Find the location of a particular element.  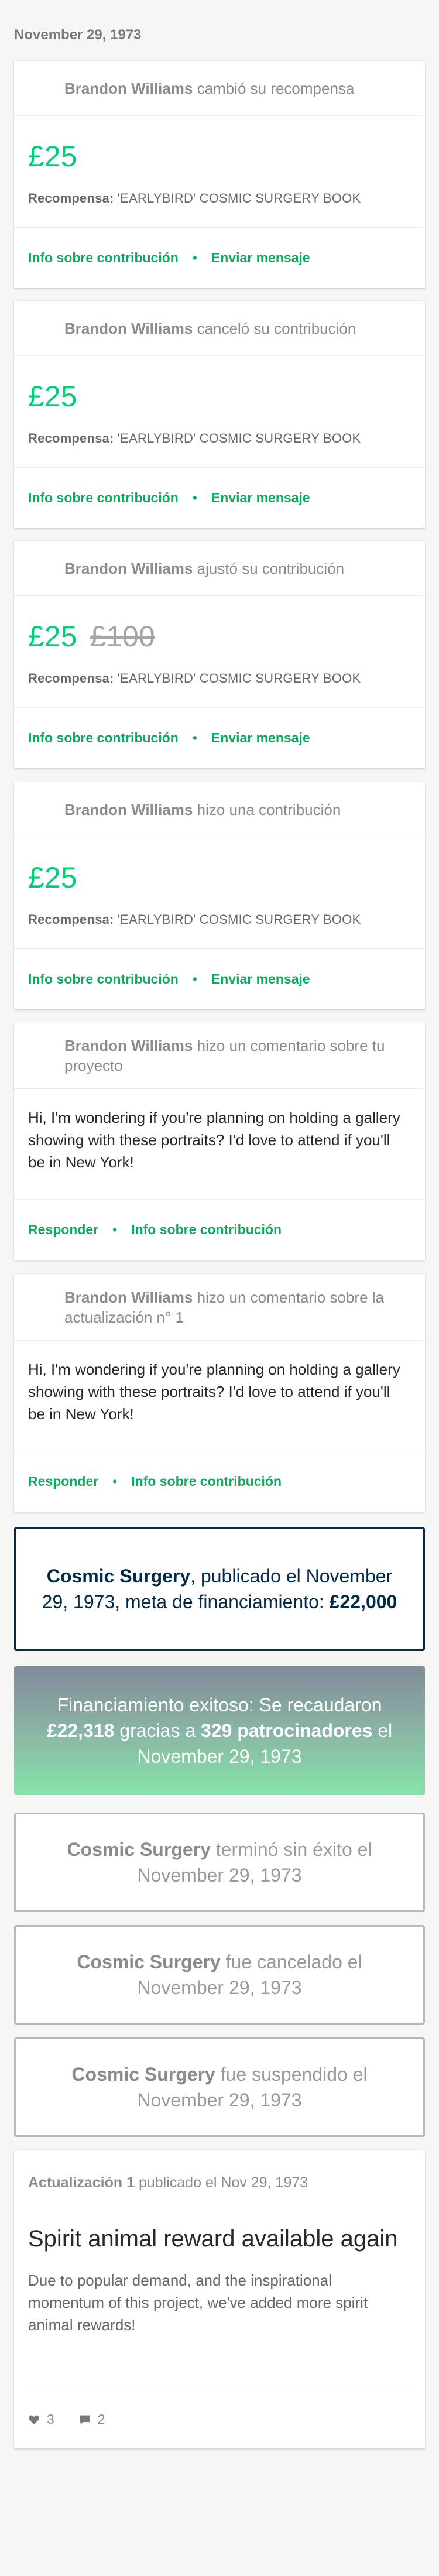

backer-count: 329 patrocinadores is located at coordinates (287, 1730).